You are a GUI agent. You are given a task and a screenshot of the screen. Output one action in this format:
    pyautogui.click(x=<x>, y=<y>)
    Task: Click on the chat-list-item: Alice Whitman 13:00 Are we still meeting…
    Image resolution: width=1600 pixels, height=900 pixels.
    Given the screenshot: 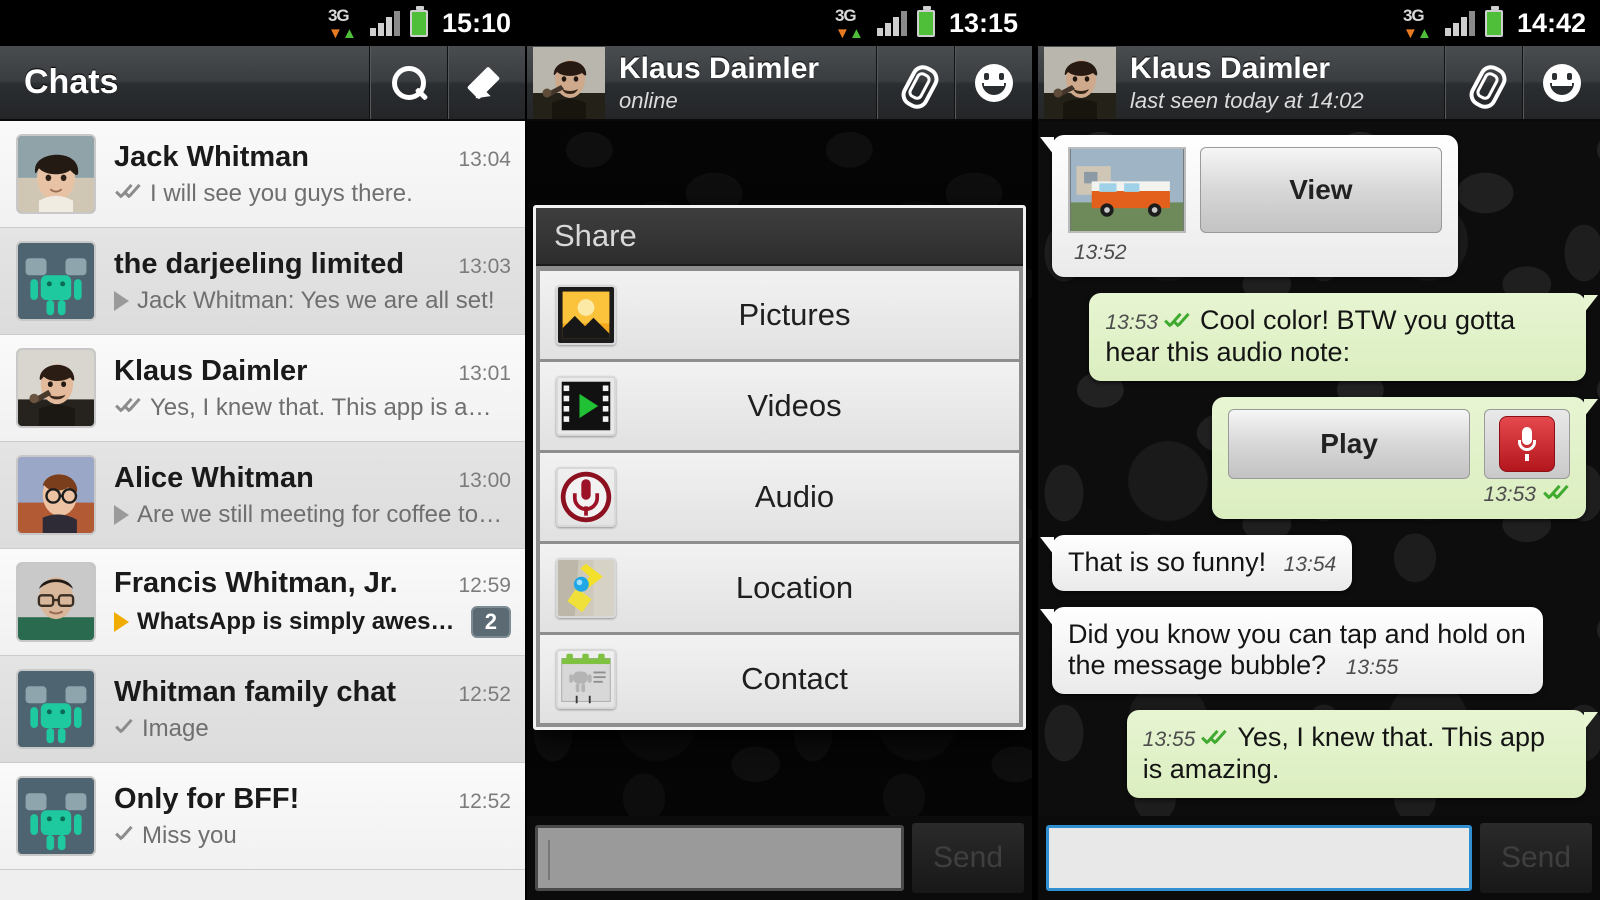 What is the action you would take?
    pyautogui.click(x=262, y=495)
    